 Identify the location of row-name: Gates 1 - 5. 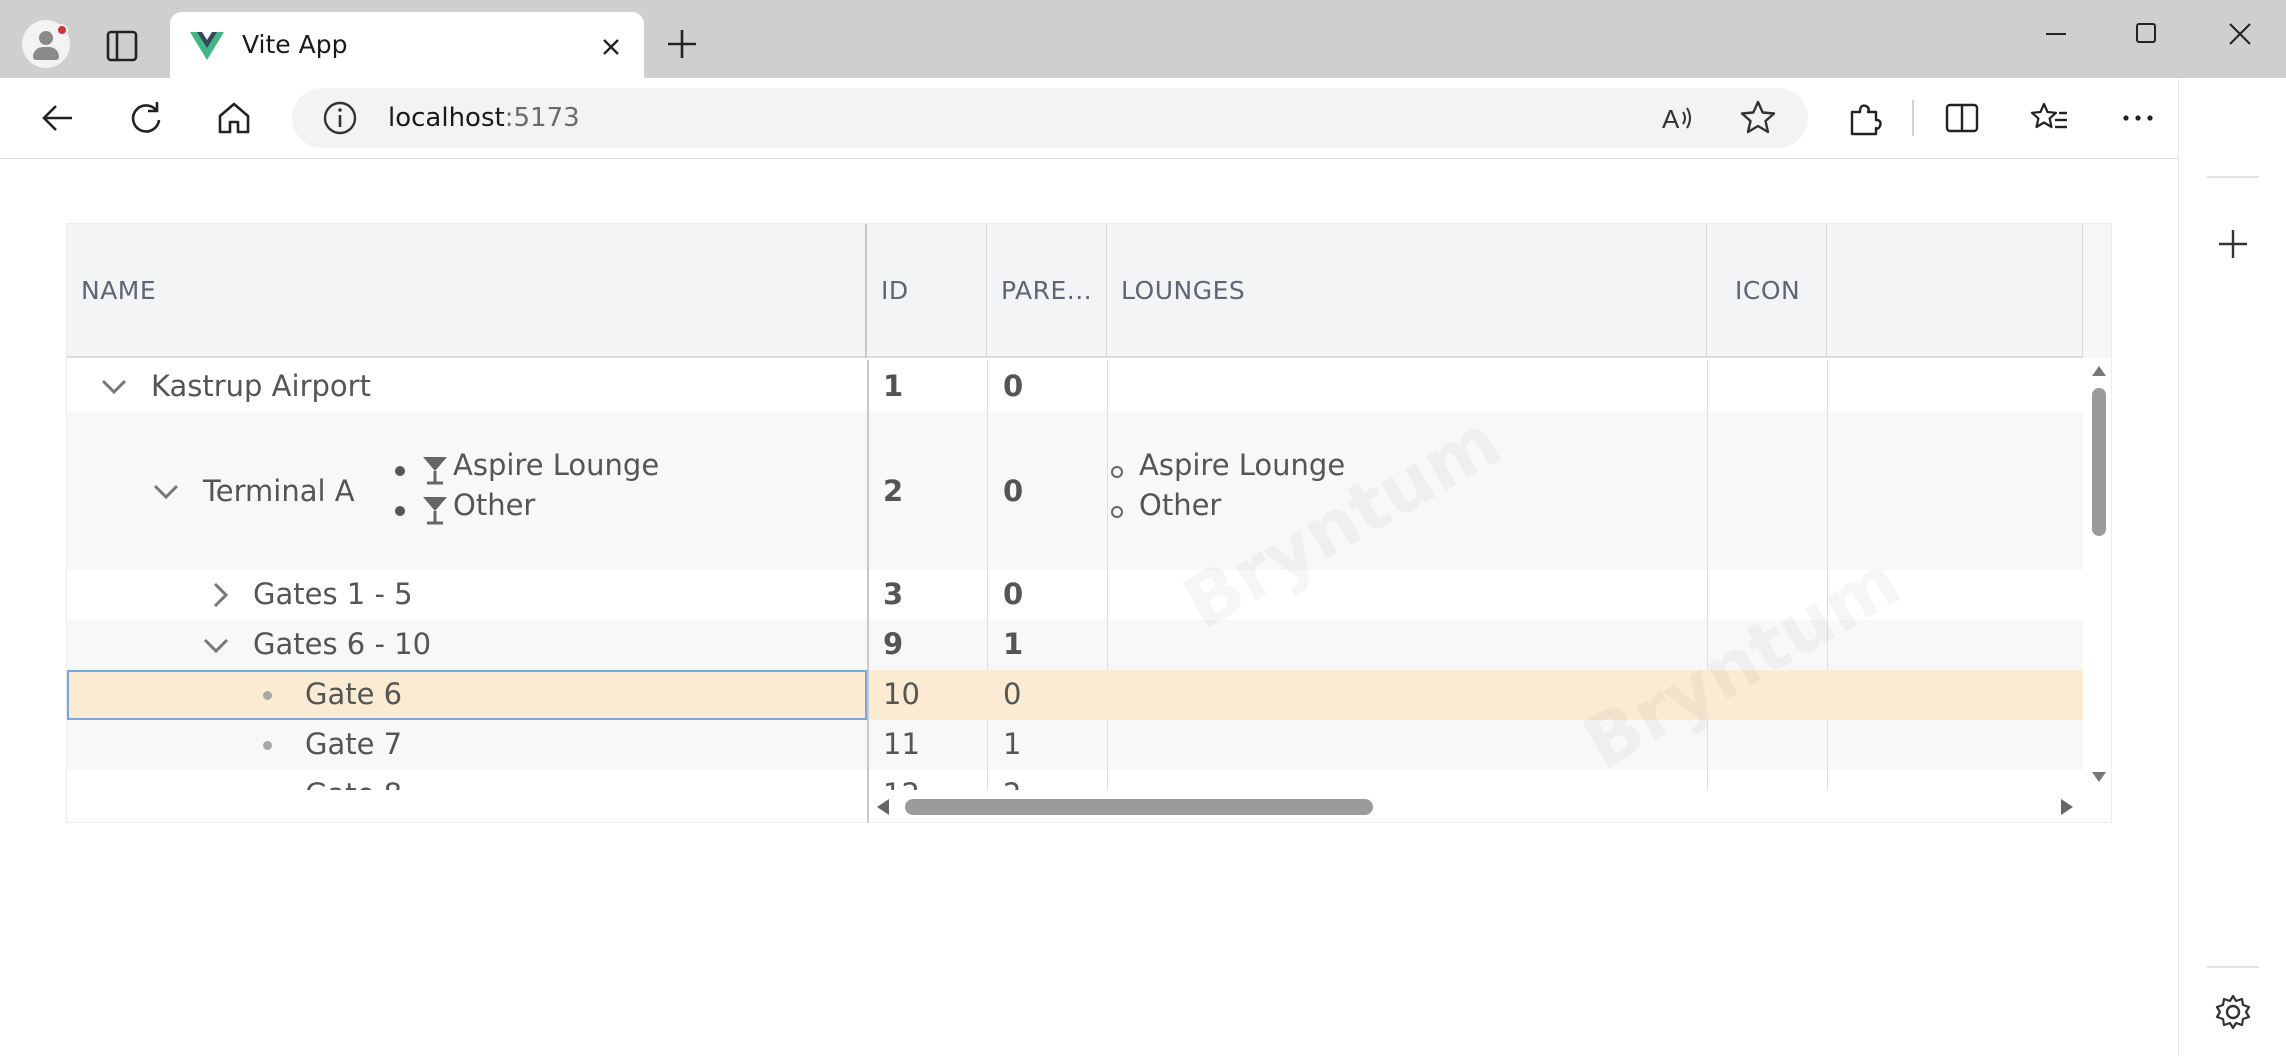
(333, 594).